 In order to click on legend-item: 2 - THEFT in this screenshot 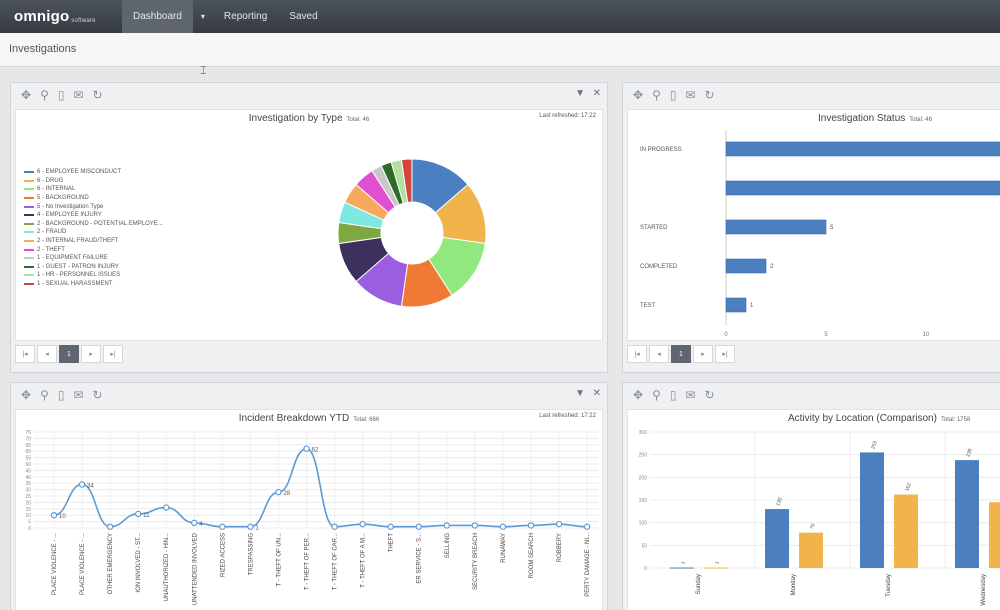, I will do `click(93, 249)`.